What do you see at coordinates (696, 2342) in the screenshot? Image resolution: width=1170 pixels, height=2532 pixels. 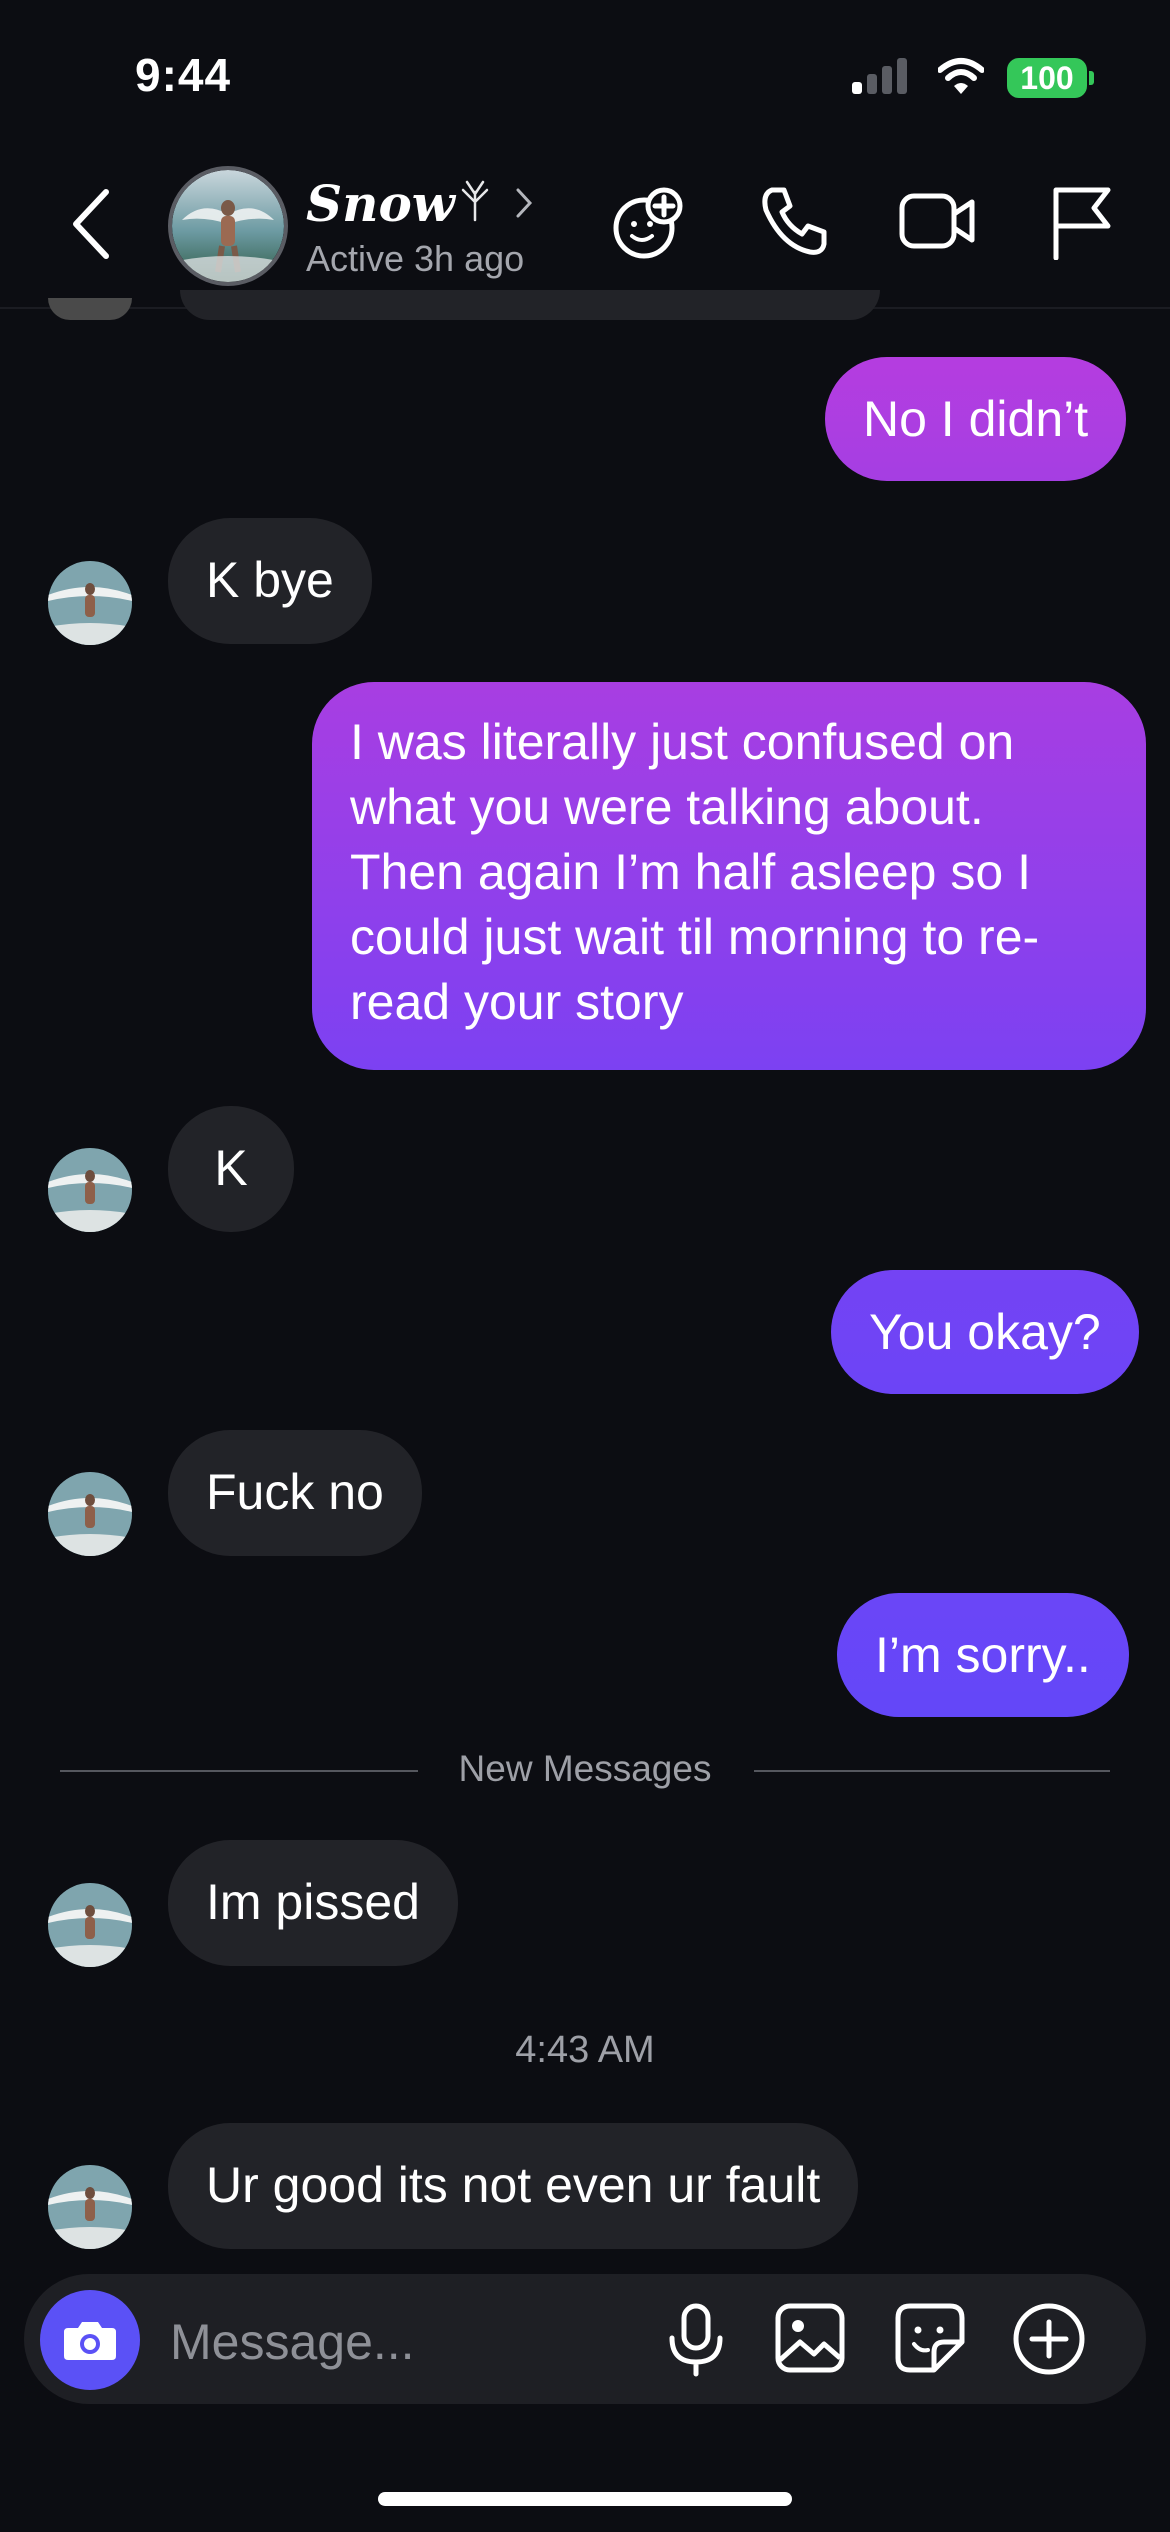 I see `microphone-icon` at bounding box center [696, 2342].